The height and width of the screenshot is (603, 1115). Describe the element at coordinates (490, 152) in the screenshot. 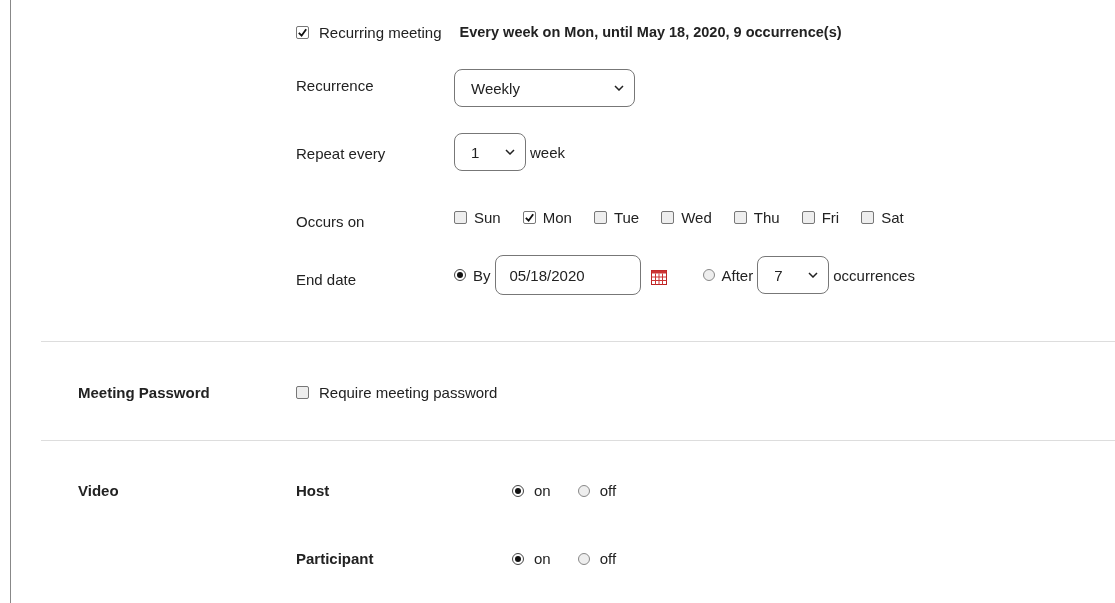

I see `repeat-dropdown: 1` at that location.